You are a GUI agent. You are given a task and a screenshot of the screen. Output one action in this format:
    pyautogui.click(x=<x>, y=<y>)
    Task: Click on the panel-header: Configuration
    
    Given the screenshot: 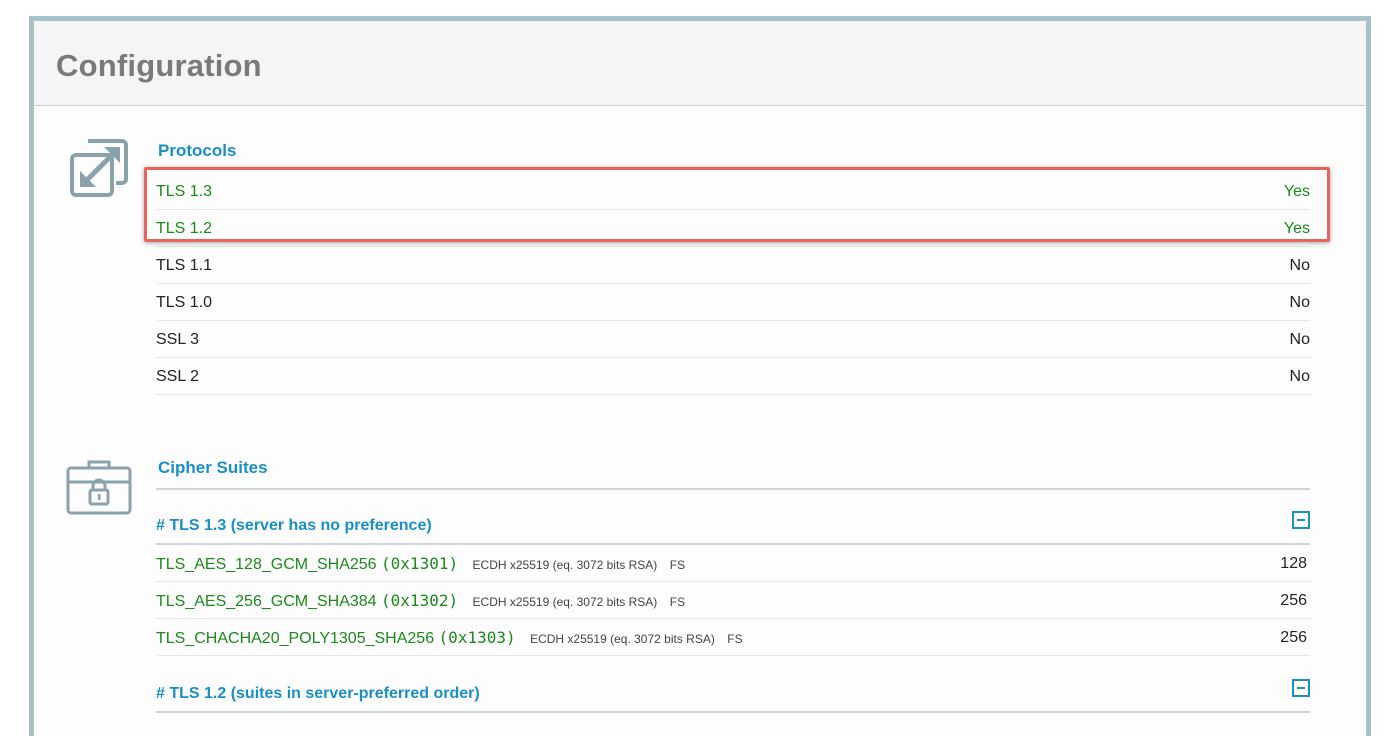 What is the action you would take?
    pyautogui.click(x=700, y=63)
    